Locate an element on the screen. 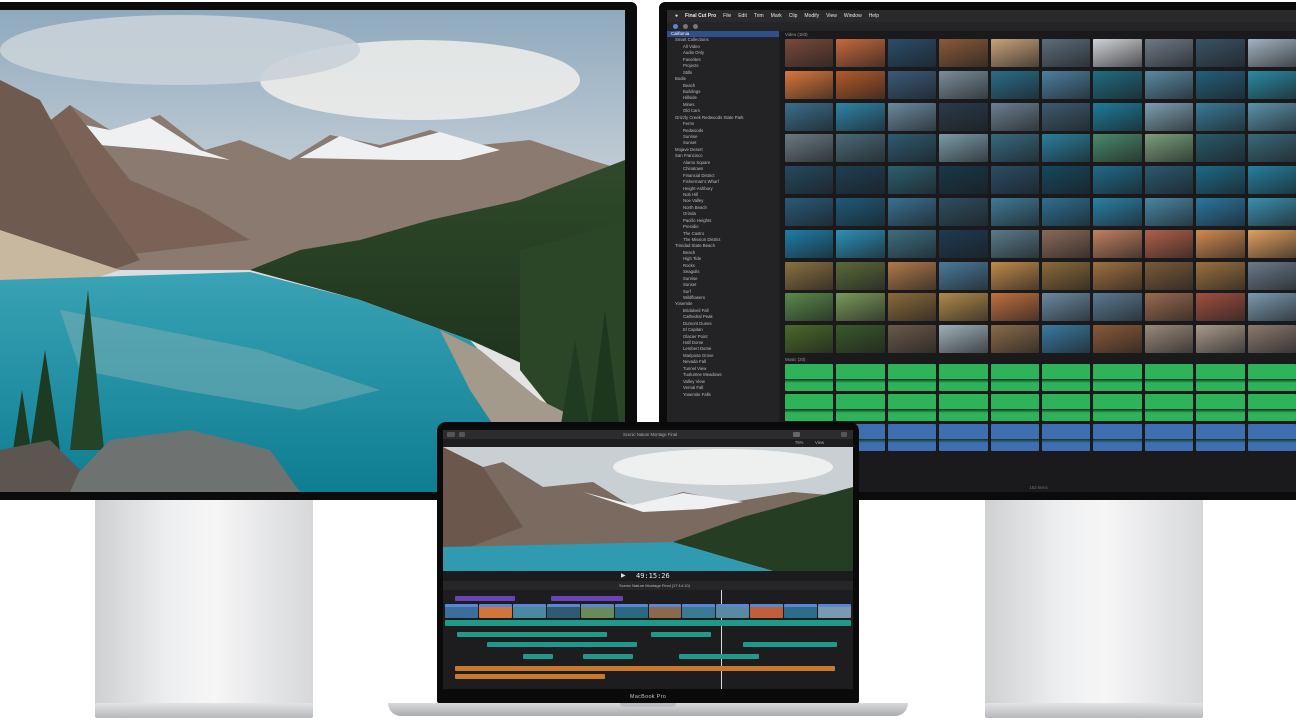 This screenshot has height=726, width=1296. menu-clip: Clip is located at coordinates (793, 16).